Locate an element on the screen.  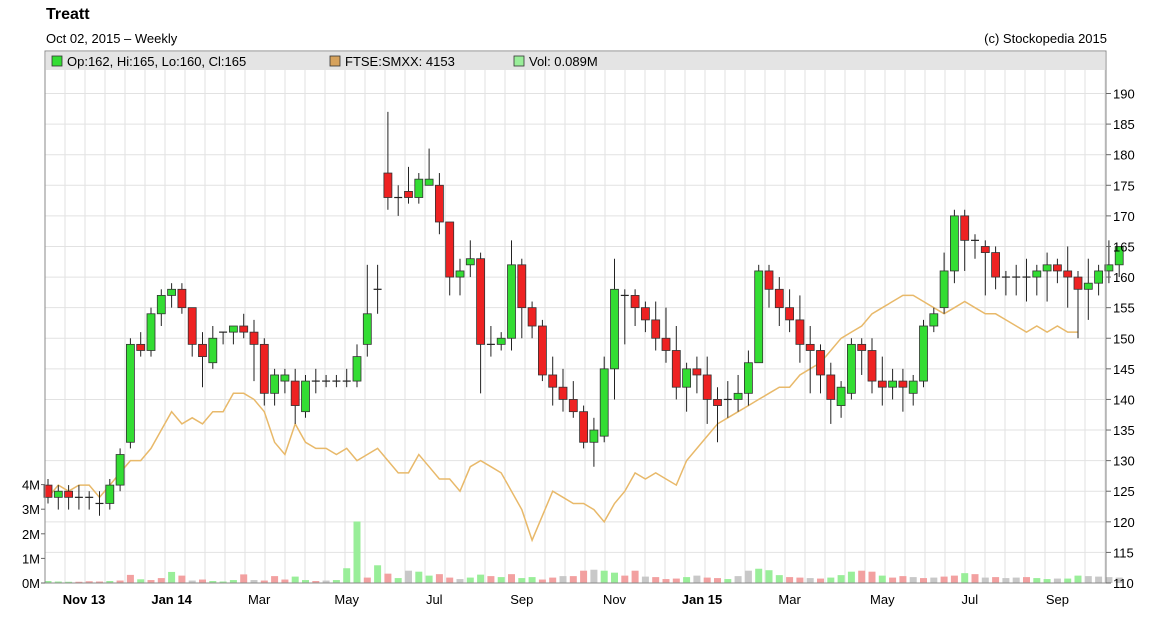
time-tick-label: May is located at coordinates (882, 599).